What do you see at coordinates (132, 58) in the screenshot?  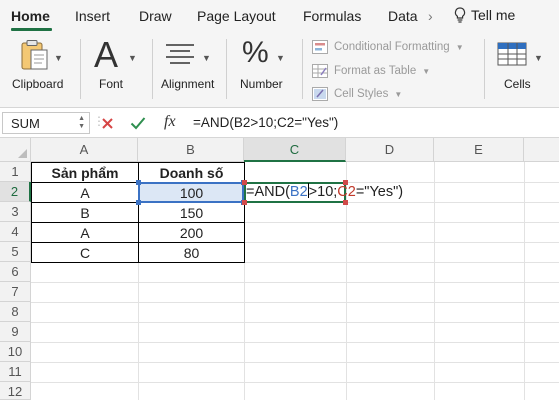 I see `font-dropdown-chevron: ▼` at bounding box center [132, 58].